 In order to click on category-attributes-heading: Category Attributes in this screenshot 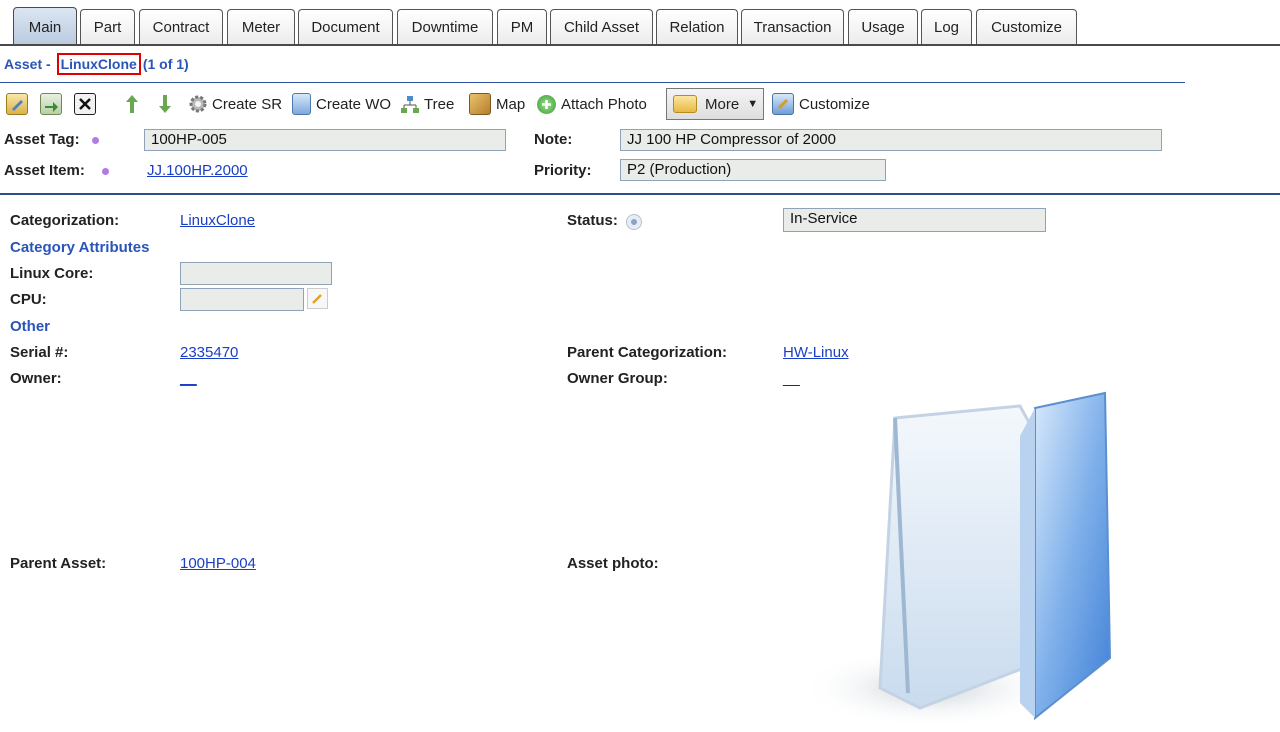, I will do `click(80, 247)`.